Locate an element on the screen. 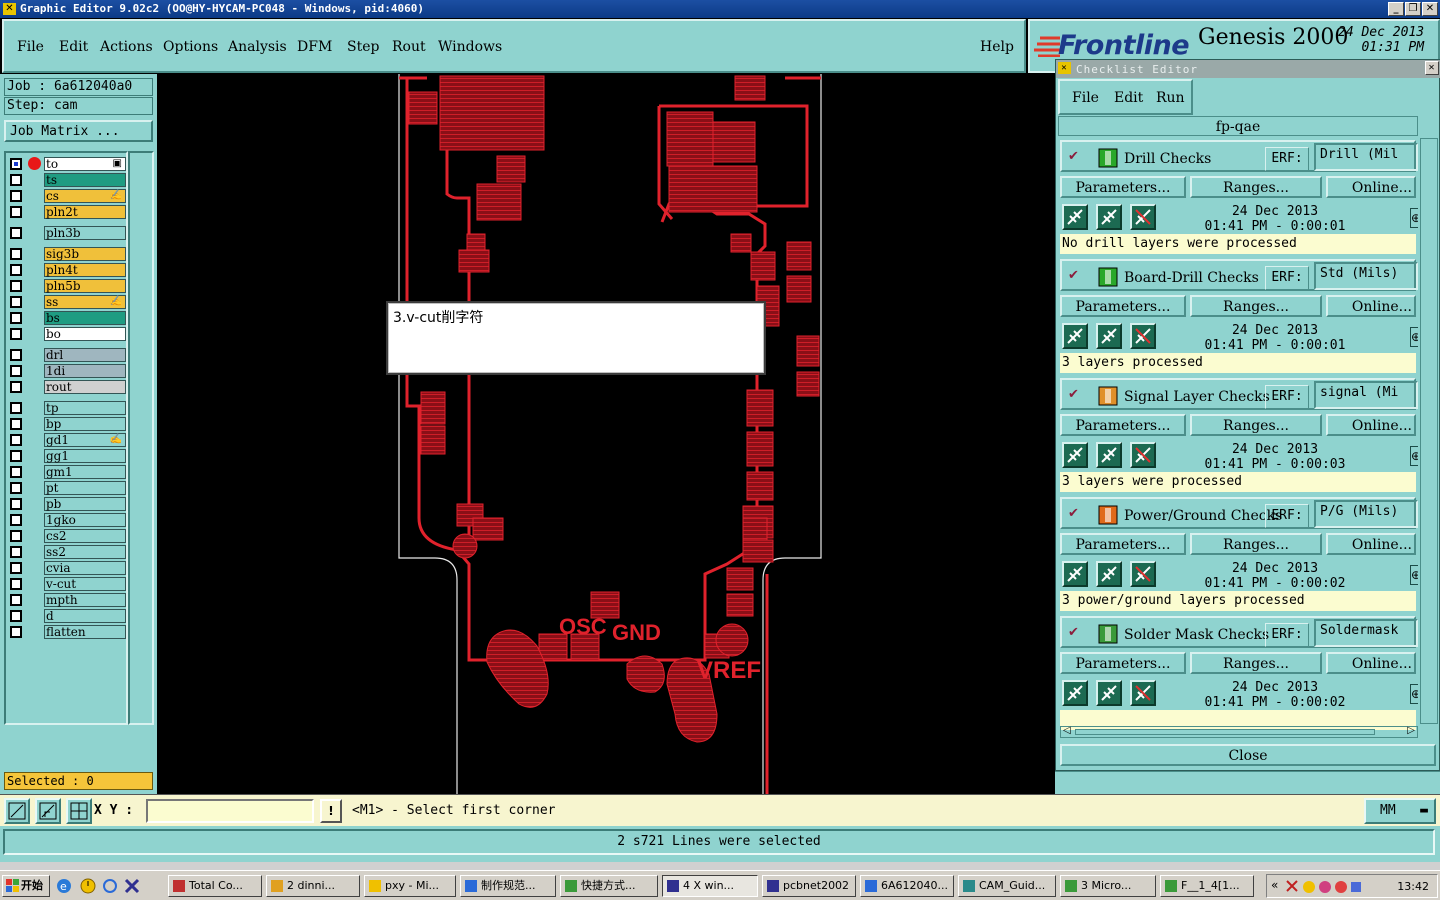  layer-row-pt: pt is located at coordinates (67, 488).